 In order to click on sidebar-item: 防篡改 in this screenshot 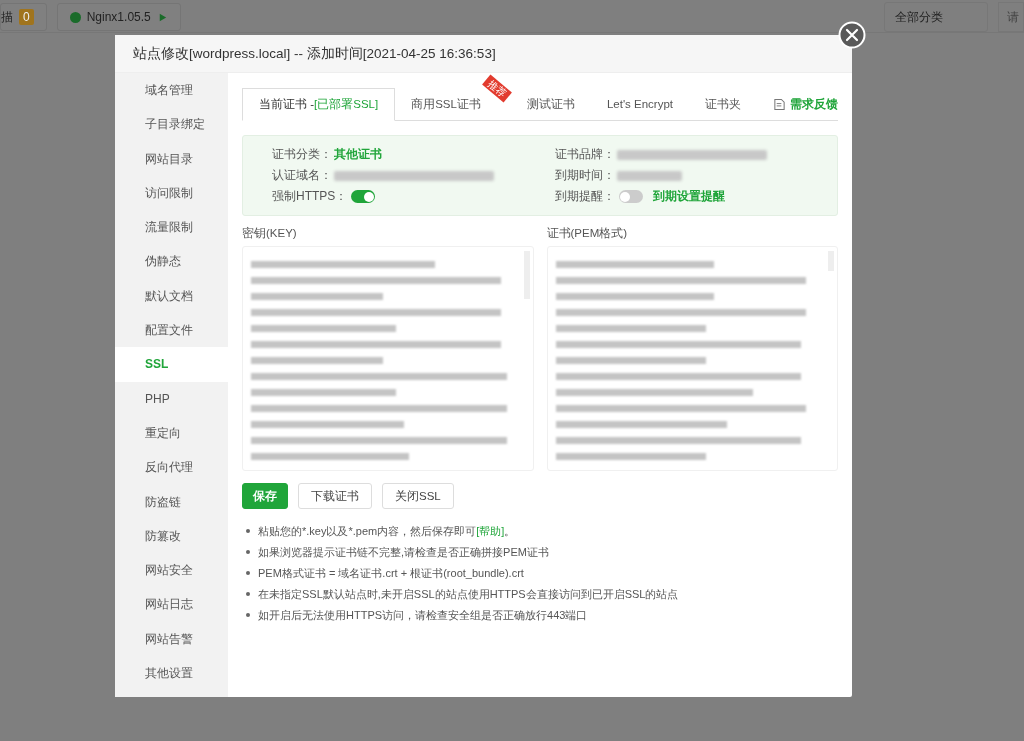, I will do `click(171, 536)`.